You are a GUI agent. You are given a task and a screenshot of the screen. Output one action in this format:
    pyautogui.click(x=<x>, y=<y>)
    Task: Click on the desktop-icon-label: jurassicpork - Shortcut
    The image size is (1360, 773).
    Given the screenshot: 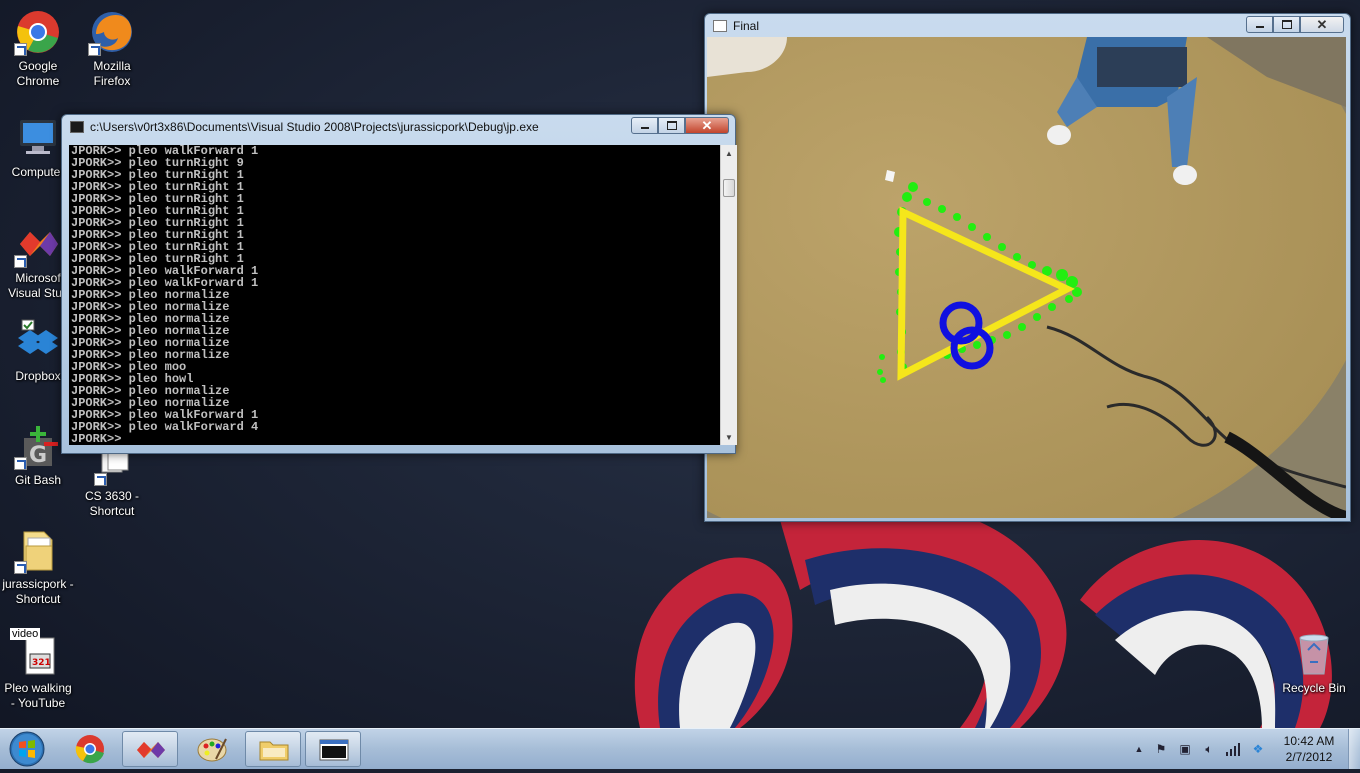 What is the action you would take?
    pyautogui.click(x=38, y=591)
    